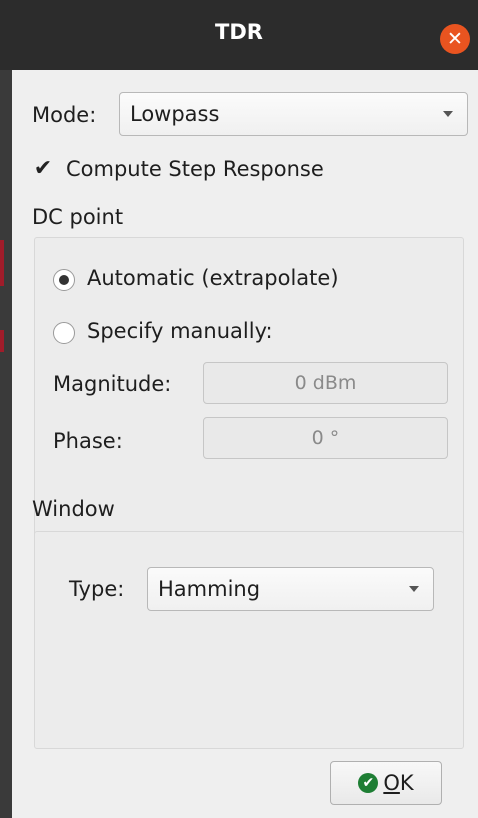 This screenshot has height=818, width=478. Describe the element at coordinates (64, 333) in the screenshot. I see `manual-radio` at that location.